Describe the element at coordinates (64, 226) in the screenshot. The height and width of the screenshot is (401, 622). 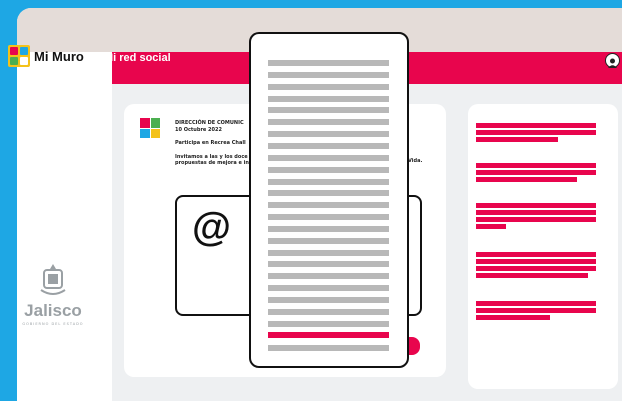
I see `sidebar` at that location.